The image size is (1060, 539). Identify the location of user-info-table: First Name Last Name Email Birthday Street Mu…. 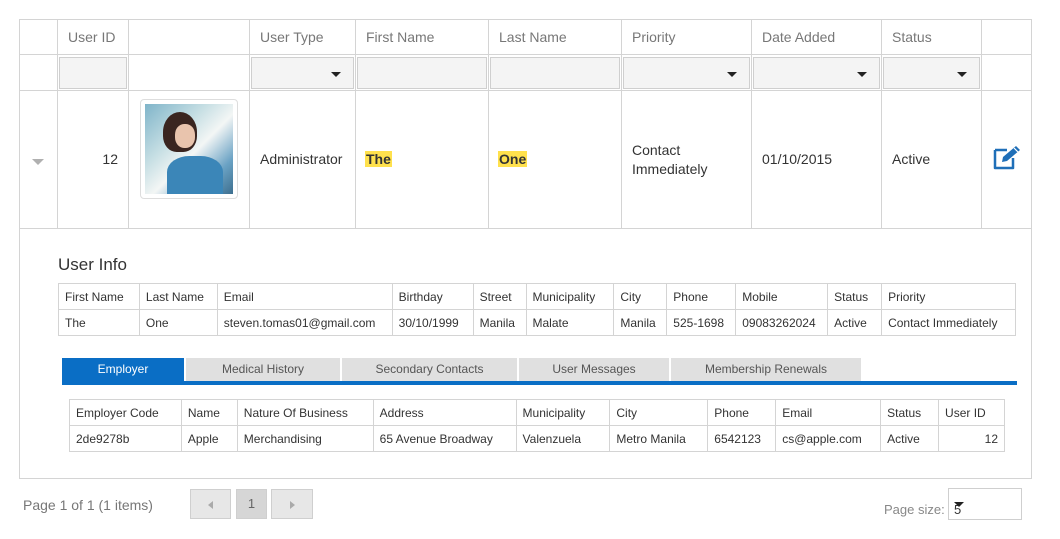
(537, 309).